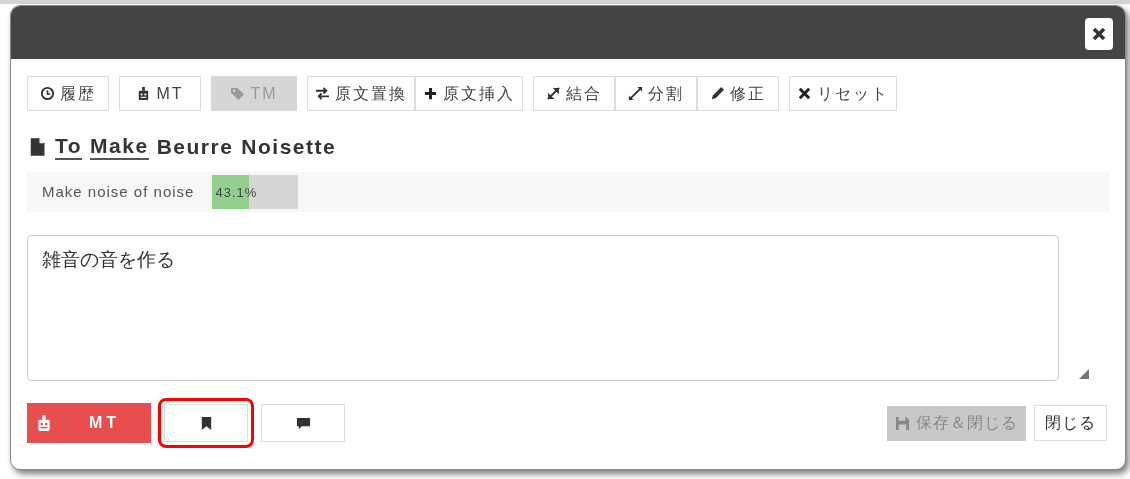 The image size is (1130, 479). Describe the element at coordinates (635, 93) in the screenshot. I see `expand-arrows-icon` at that location.